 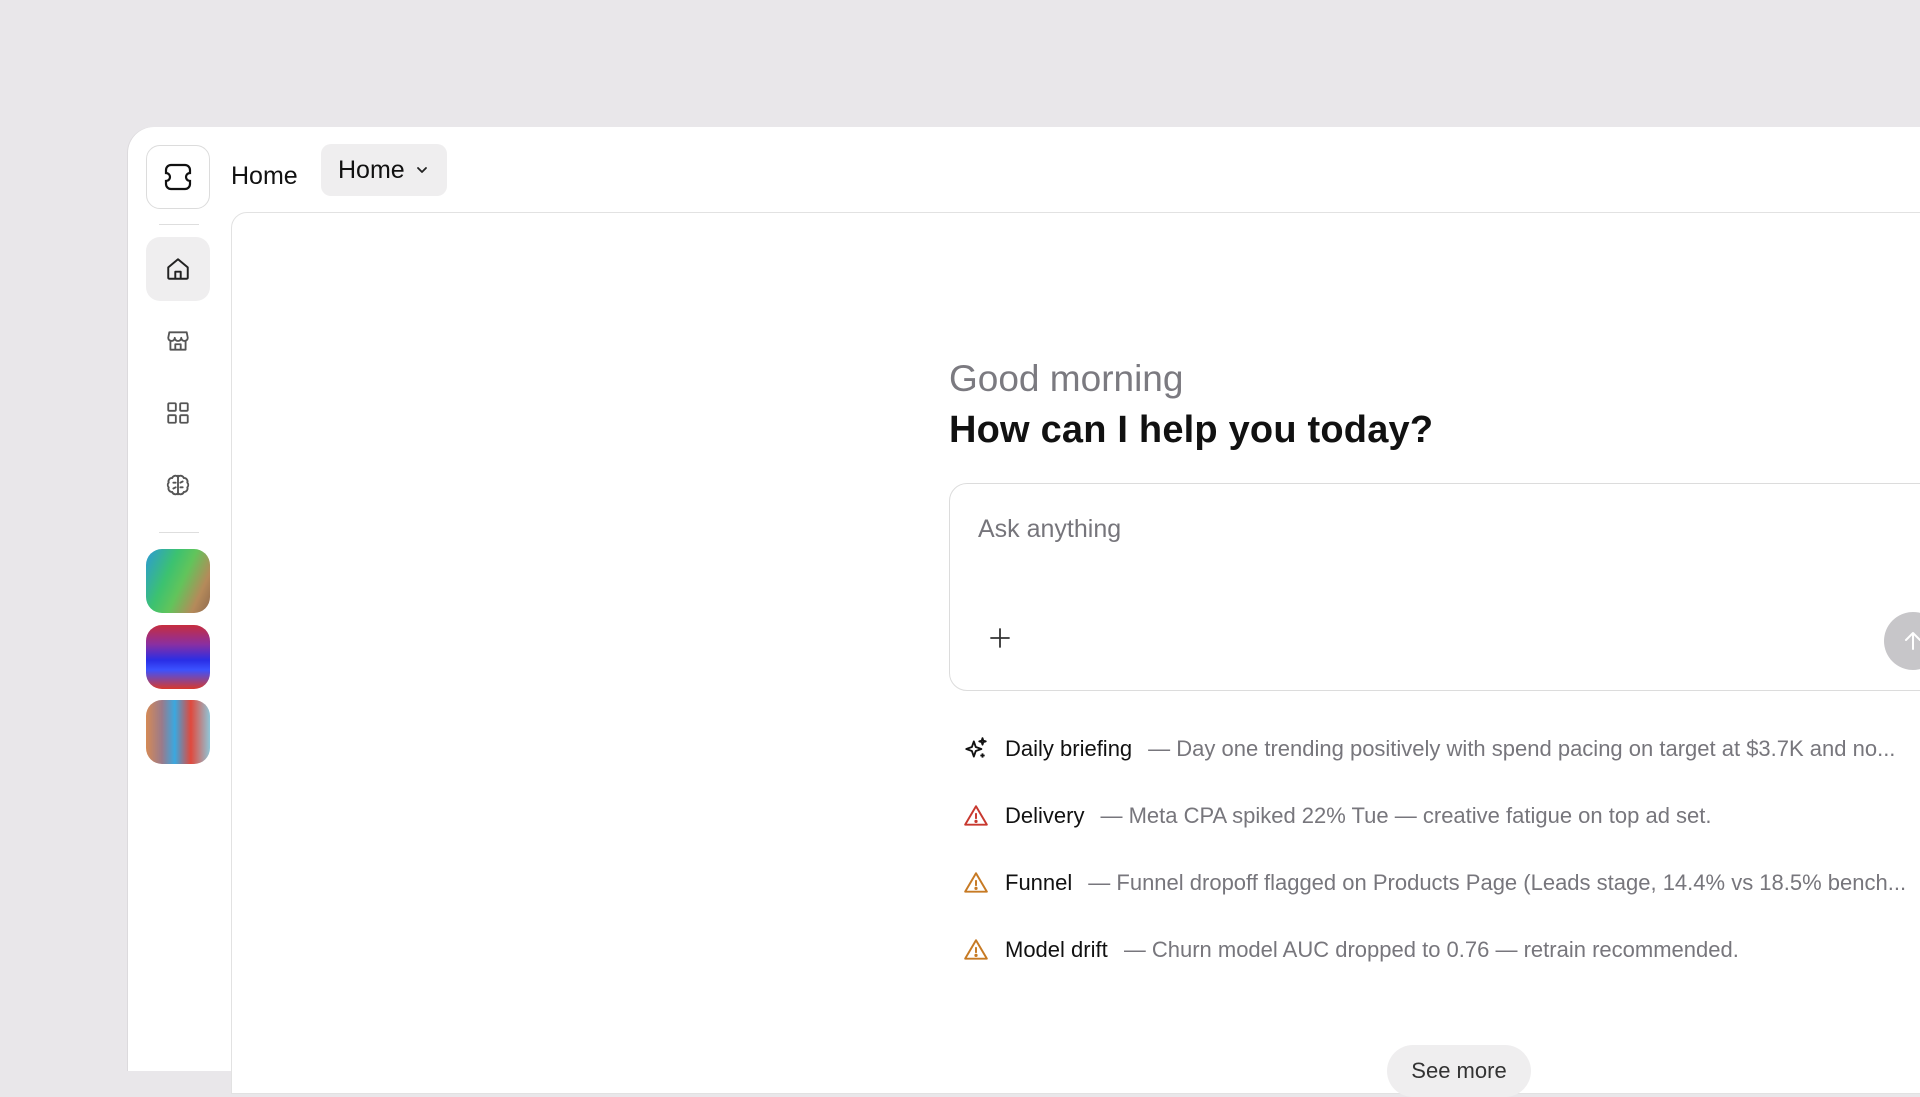 What do you see at coordinates (264, 176) in the screenshot?
I see `breadcrumb-home: Home` at bounding box center [264, 176].